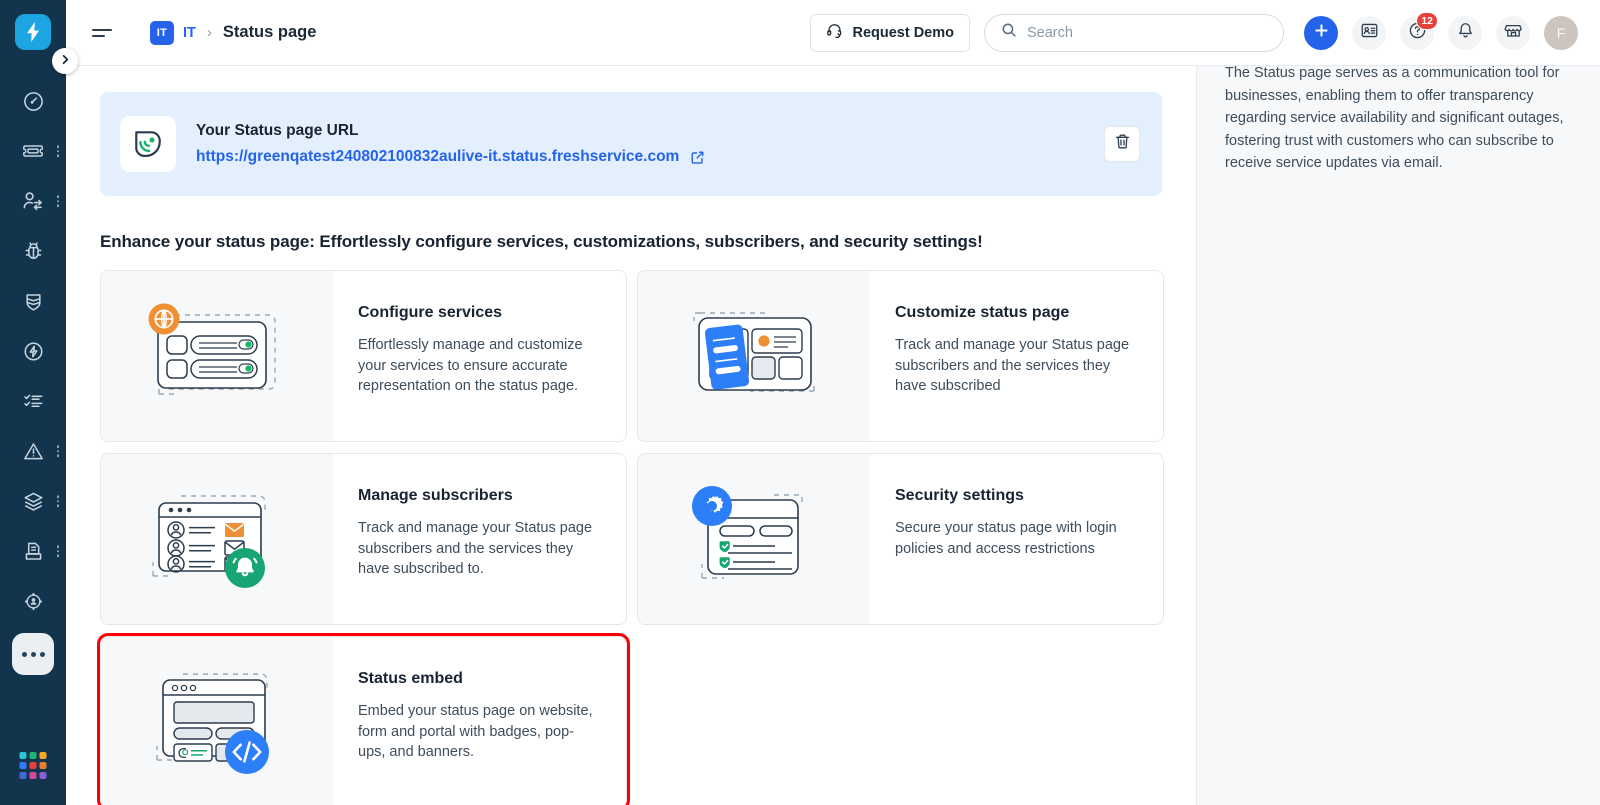  What do you see at coordinates (217, 356) in the screenshot?
I see `globe-services-list-illustration` at bounding box center [217, 356].